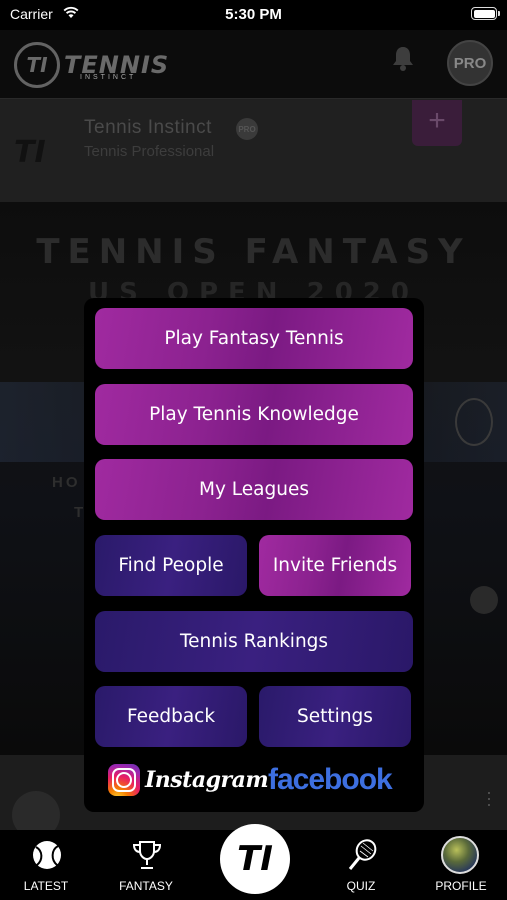  I want to click on home-logo-button: TI, so click(255, 859).